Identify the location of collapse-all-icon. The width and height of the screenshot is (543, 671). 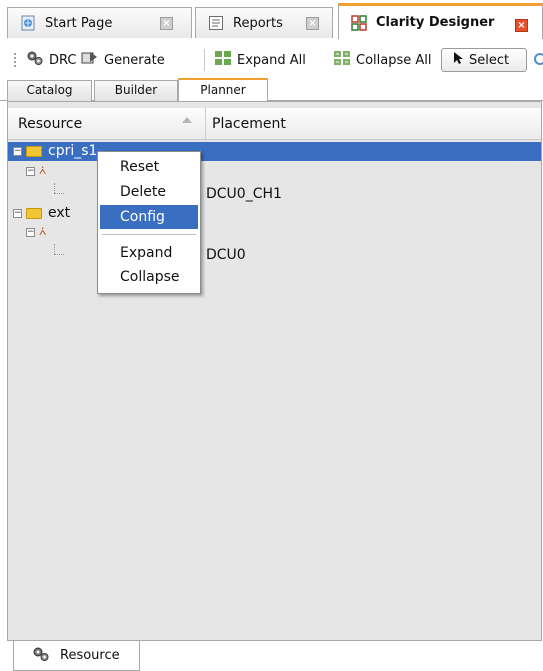
(342, 60).